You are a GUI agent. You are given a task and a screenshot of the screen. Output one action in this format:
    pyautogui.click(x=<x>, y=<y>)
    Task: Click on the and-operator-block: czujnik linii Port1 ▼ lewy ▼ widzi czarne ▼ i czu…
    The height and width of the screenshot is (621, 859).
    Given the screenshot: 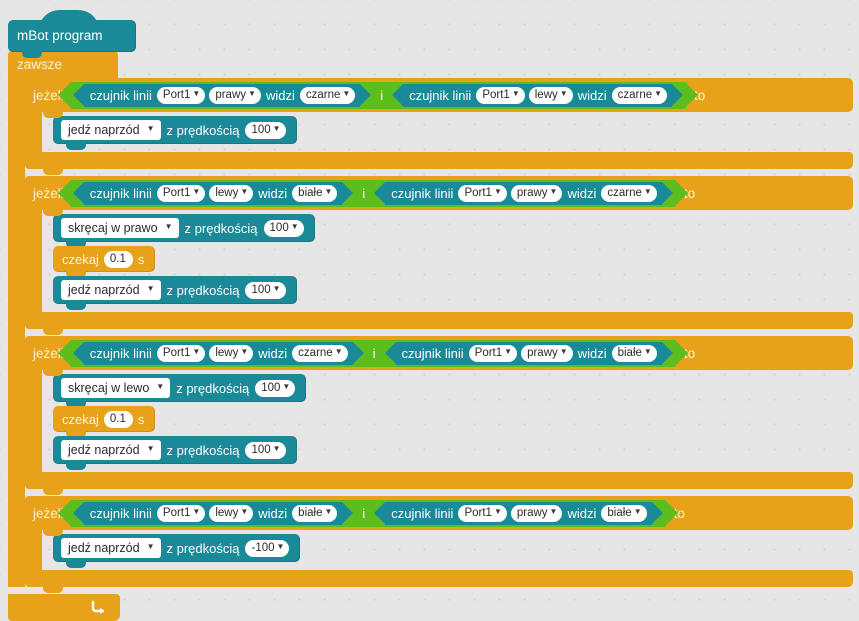 What is the action you would take?
    pyautogui.click(x=372, y=353)
    